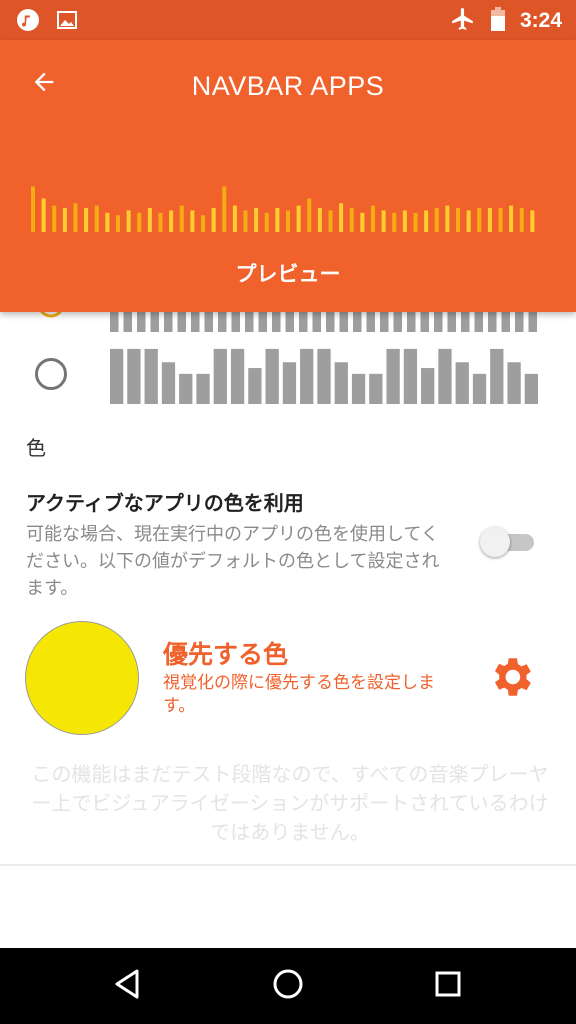  I want to click on battery-icon, so click(498, 21).